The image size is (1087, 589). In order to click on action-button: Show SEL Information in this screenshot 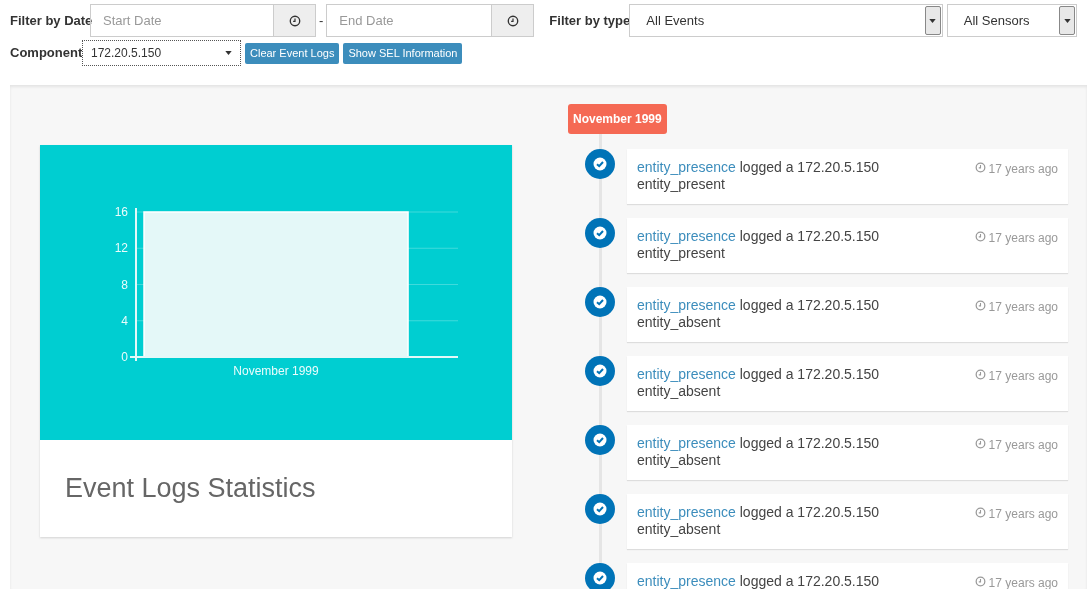, I will do `click(403, 53)`.